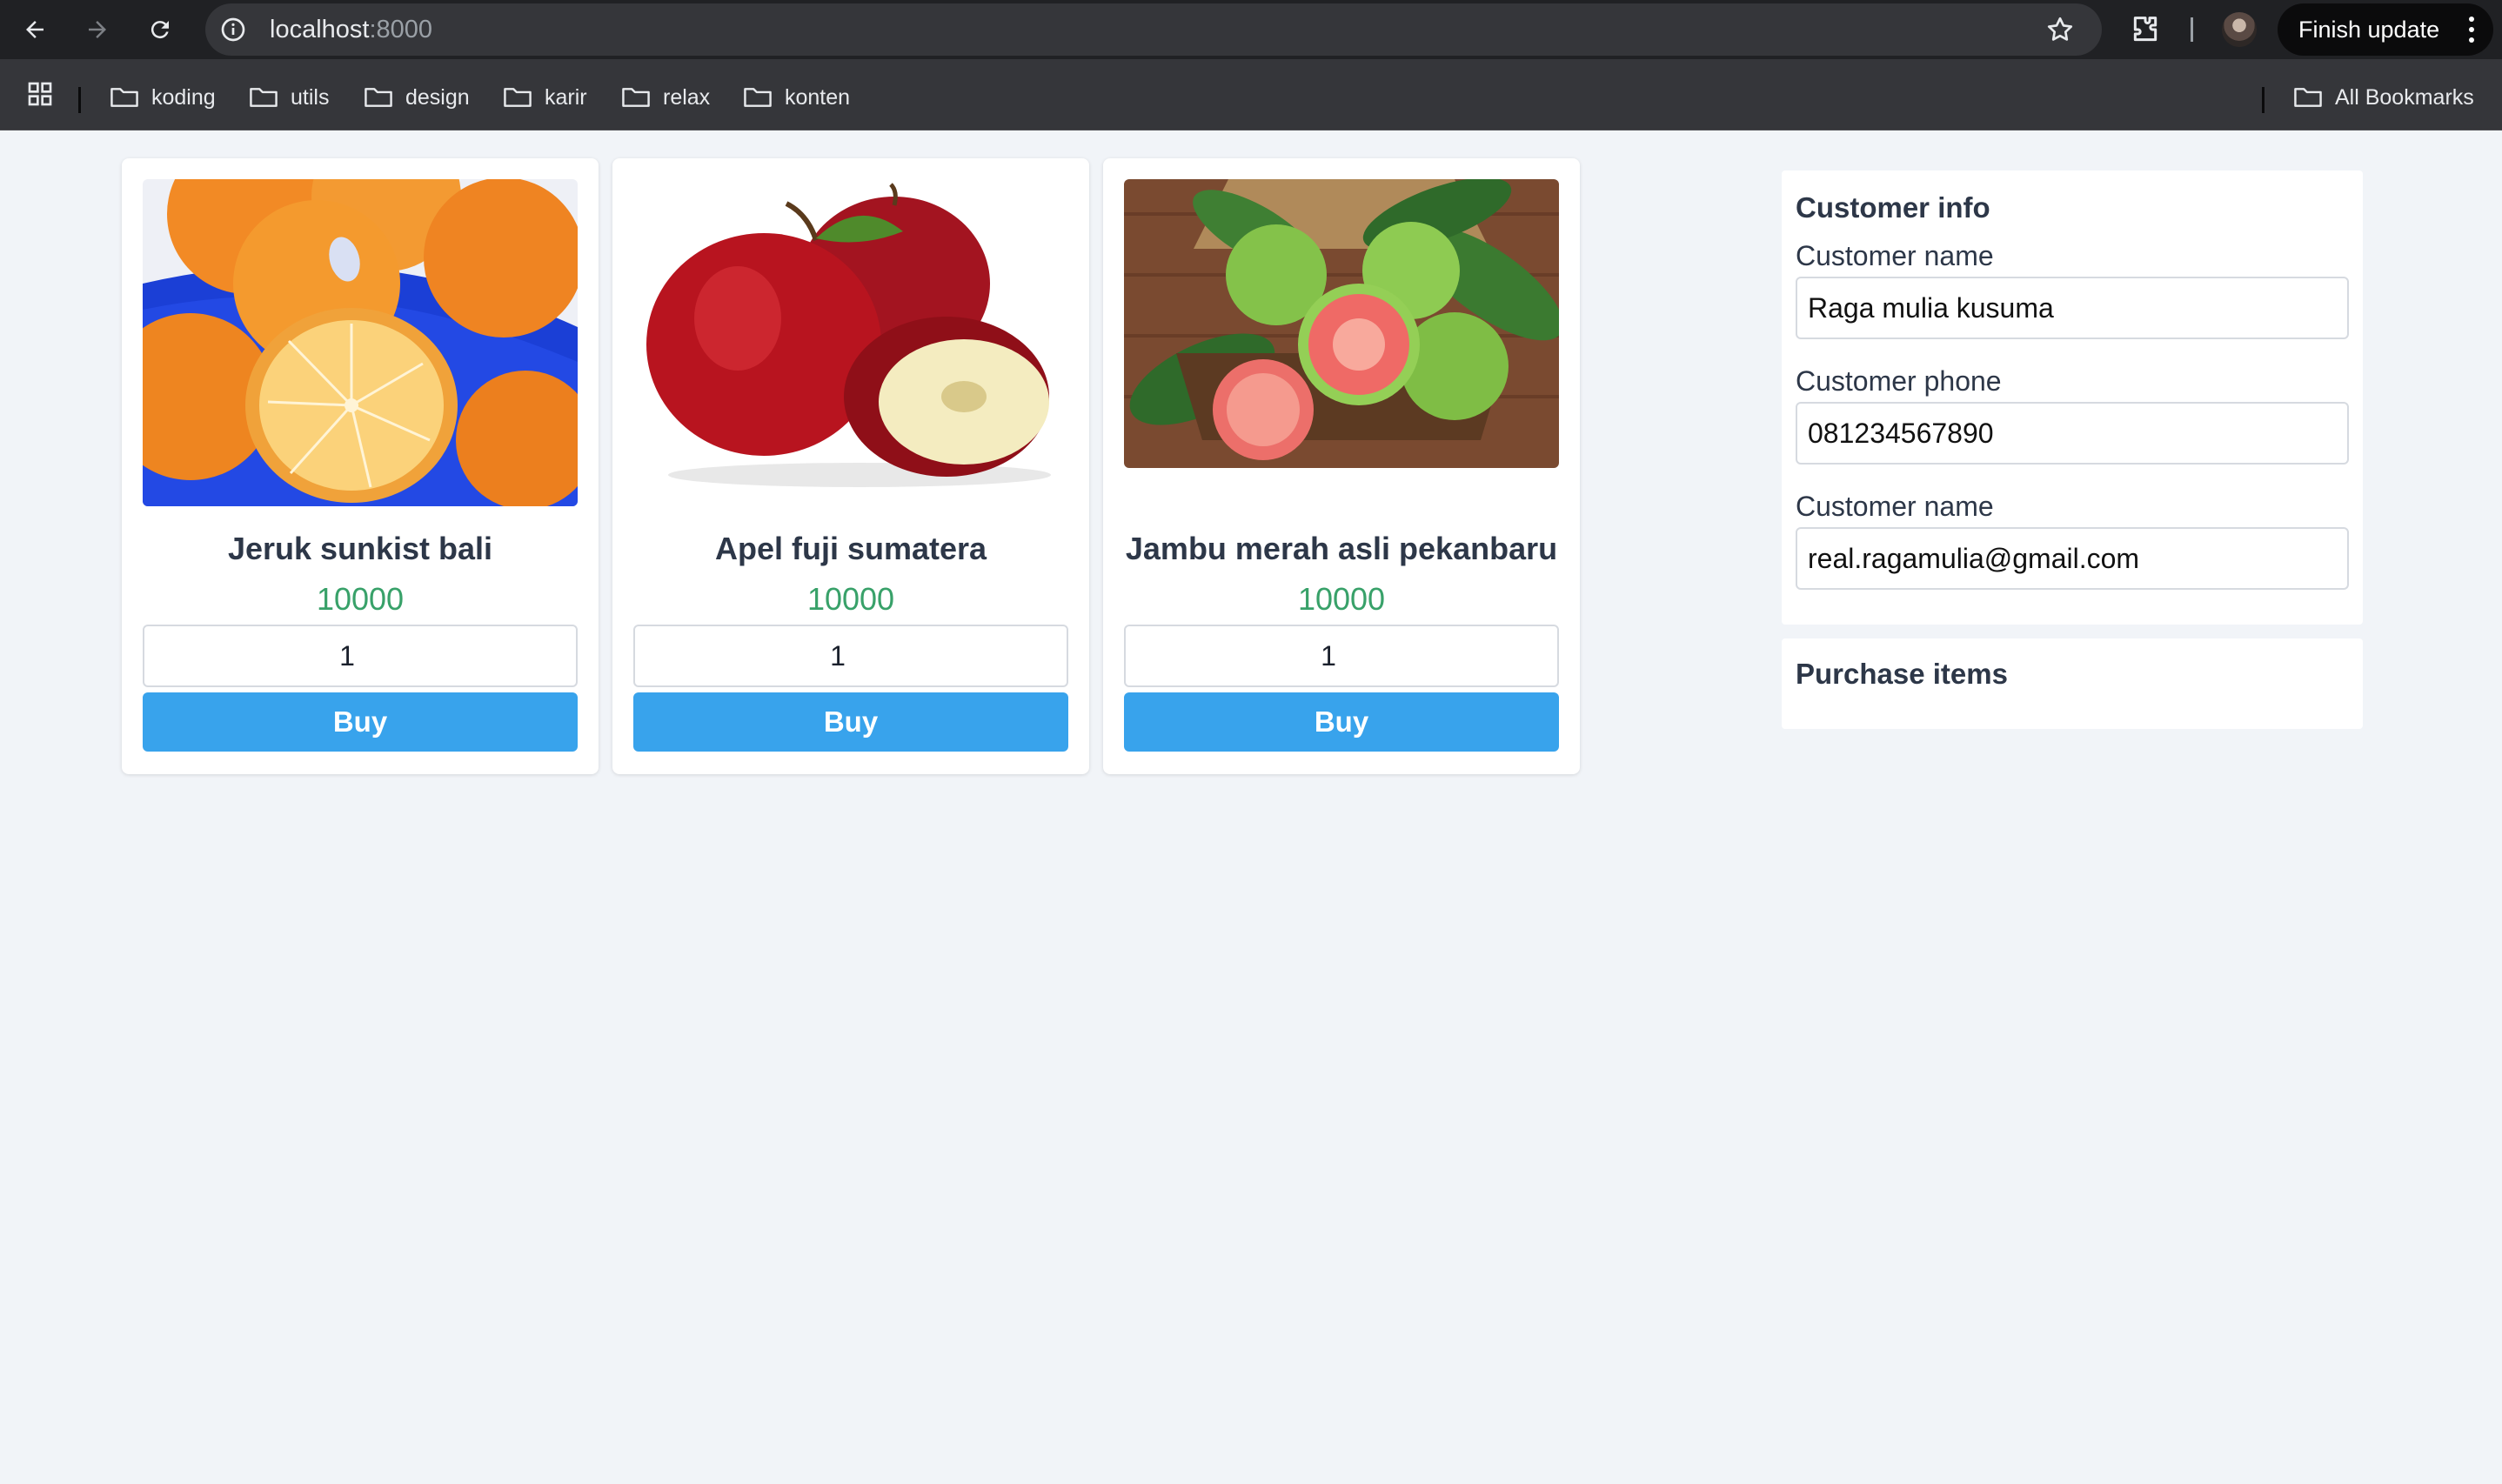 The image size is (2502, 1484). I want to click on bookmark-label: design, so click(437, 97).